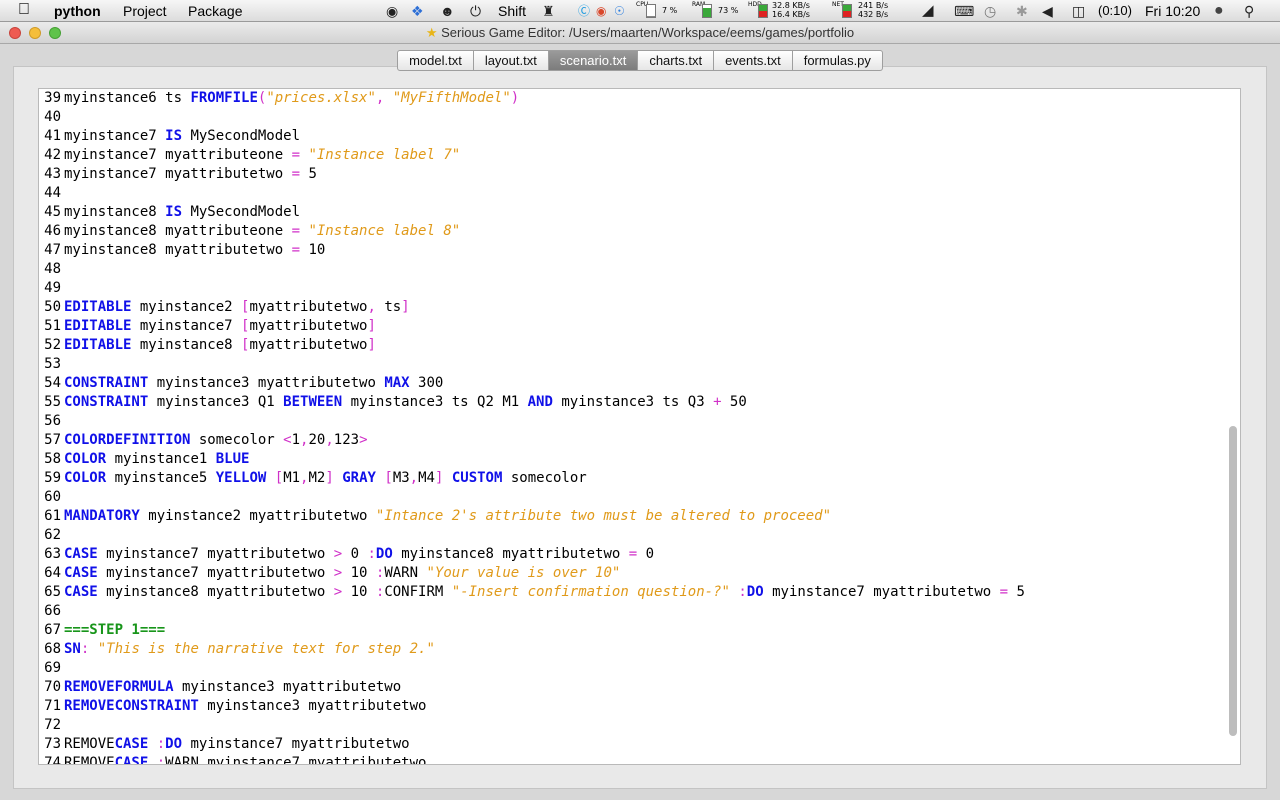 This screenshot has height=800, width=1280. Describe the element at coordinates (52, 478) in the screenshot. I see `line-number: 59` at that location.